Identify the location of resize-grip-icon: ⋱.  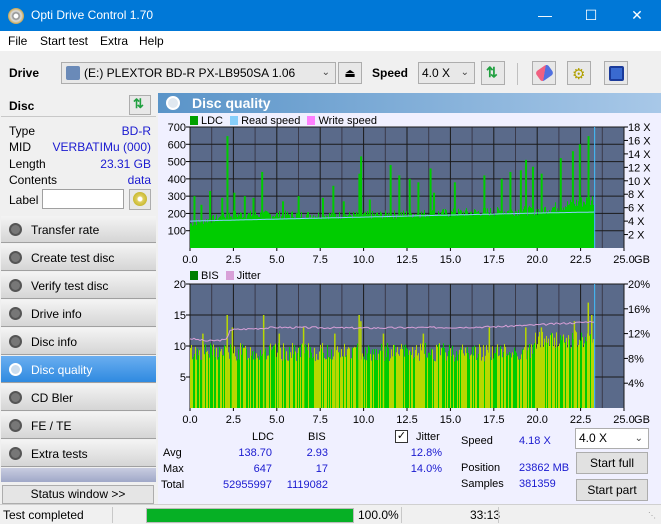
(652, 515).